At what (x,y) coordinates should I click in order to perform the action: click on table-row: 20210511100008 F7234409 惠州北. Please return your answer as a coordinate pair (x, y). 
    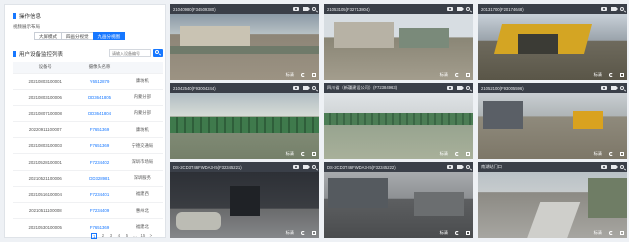
    Looking at the image, I should click on (88, 210).